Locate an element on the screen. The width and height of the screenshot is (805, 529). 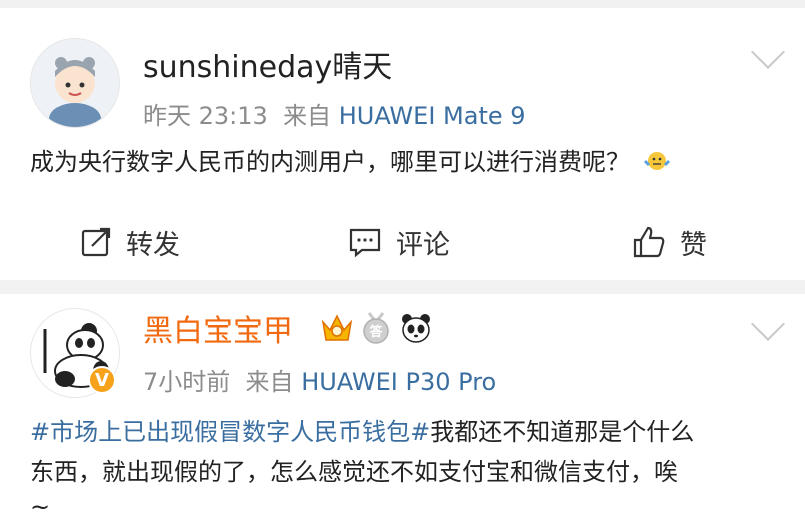
post-content: 成为央行数字人民币的内测用户，哪里可以进行消费呢？ is located at coordinates (350, 162).